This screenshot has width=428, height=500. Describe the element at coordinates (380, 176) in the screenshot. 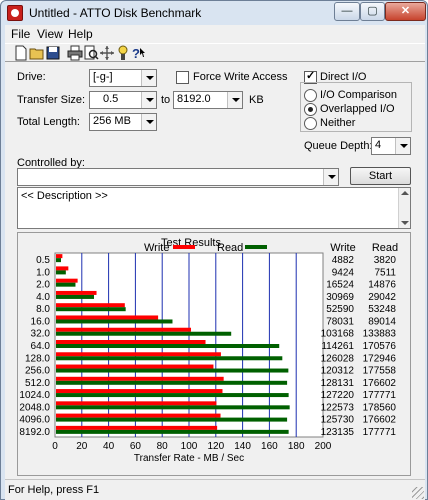

I see `start-button: Start` at that location.